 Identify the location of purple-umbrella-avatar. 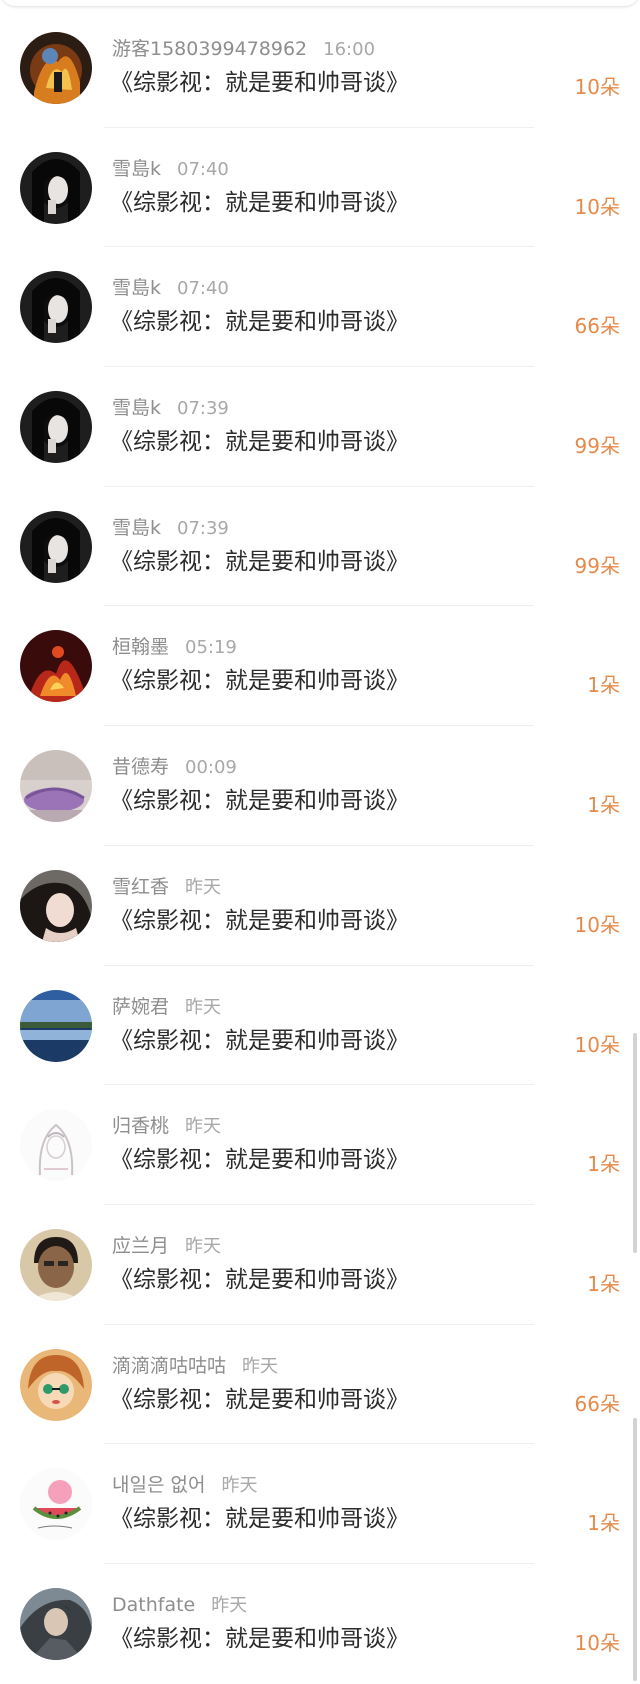
(56, 786).